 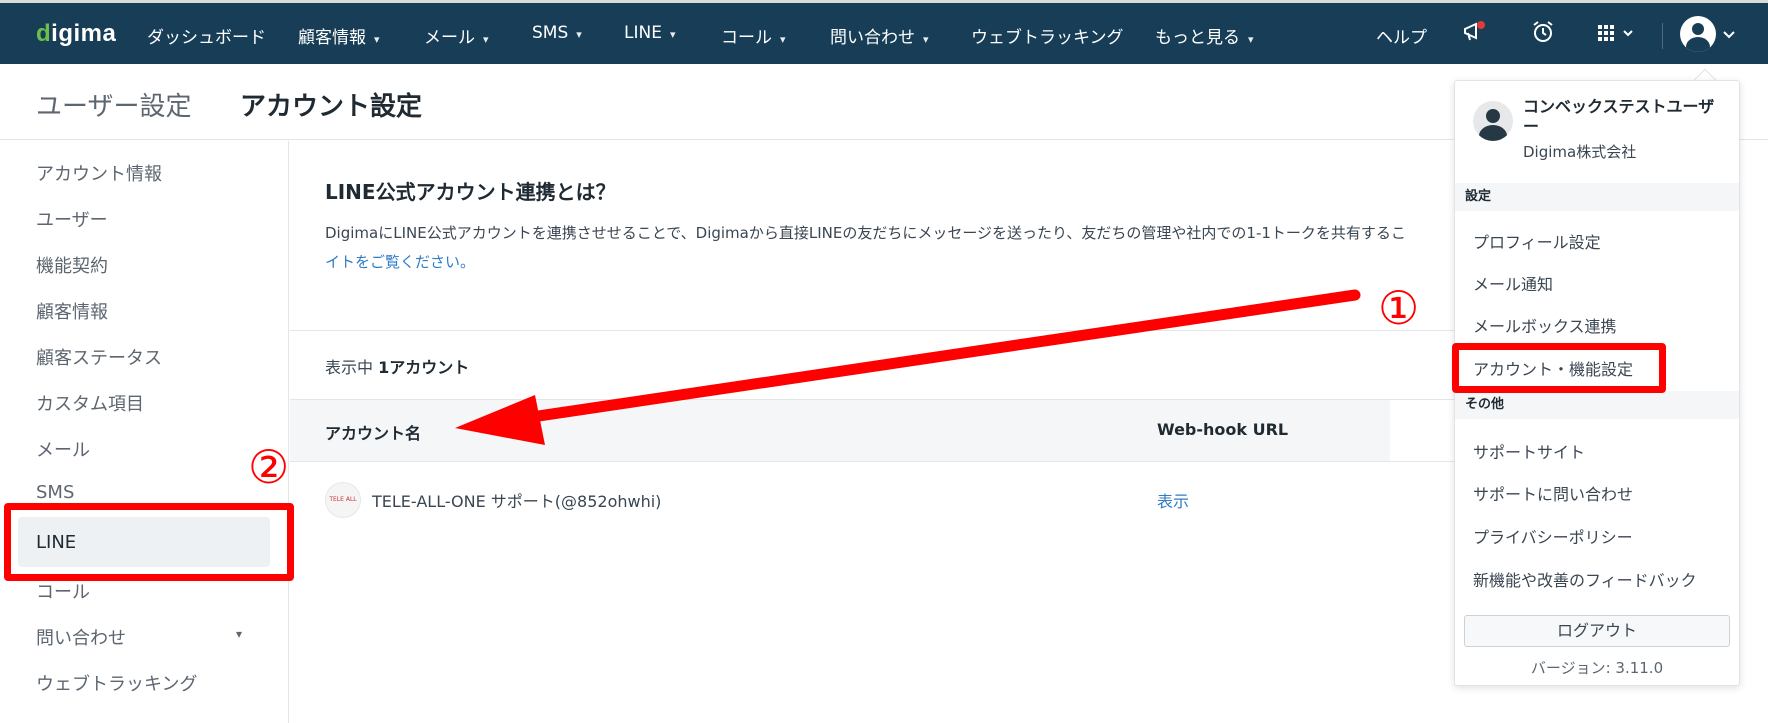 I want to click on annotation-arrow, so click(x=908, y=367).